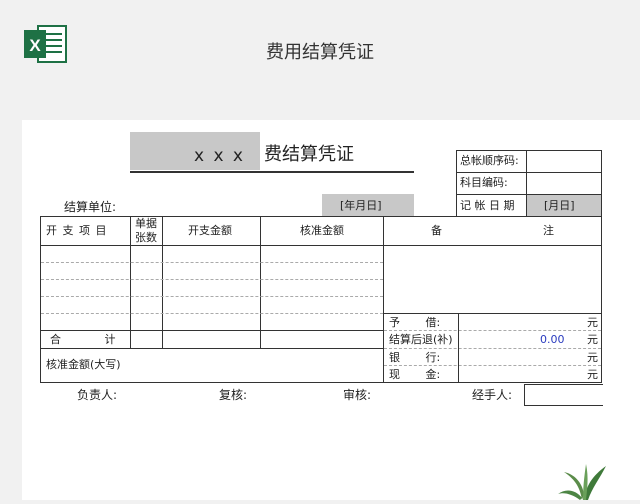  Describe the element at coordinates (563, 395) in the screenshot. I see `handler-input` at that location.